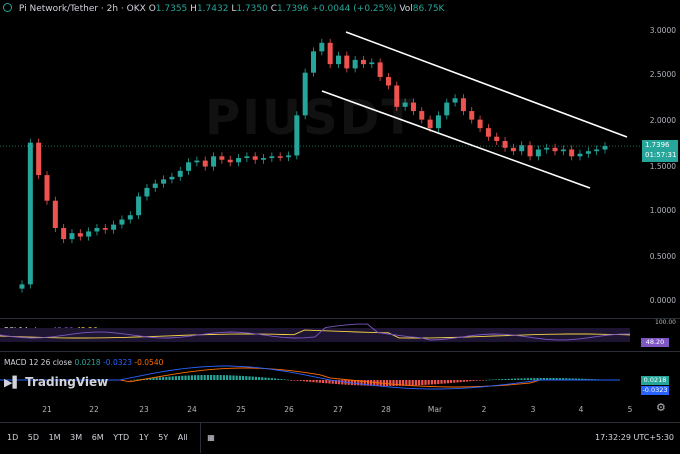 The height and width of the screenshot is (454, 680). What do you see at coordinates (98, 438) in the screenshot?
I see `timeframe-6m: 6M` at bounding box center [98, 438].